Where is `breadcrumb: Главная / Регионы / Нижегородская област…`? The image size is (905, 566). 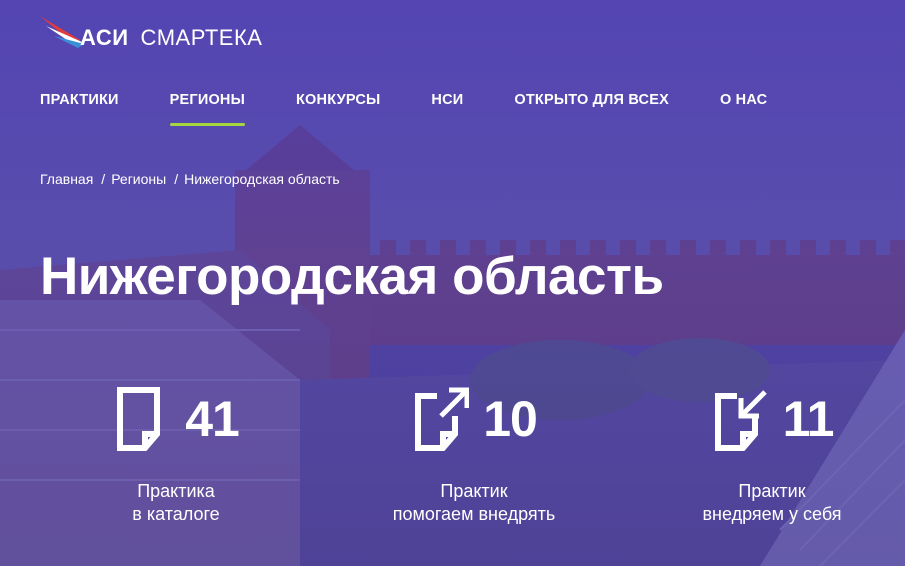
breadcrumb: Главная / Регионы / Нижегородская област… is located at coordinates (190, 179).